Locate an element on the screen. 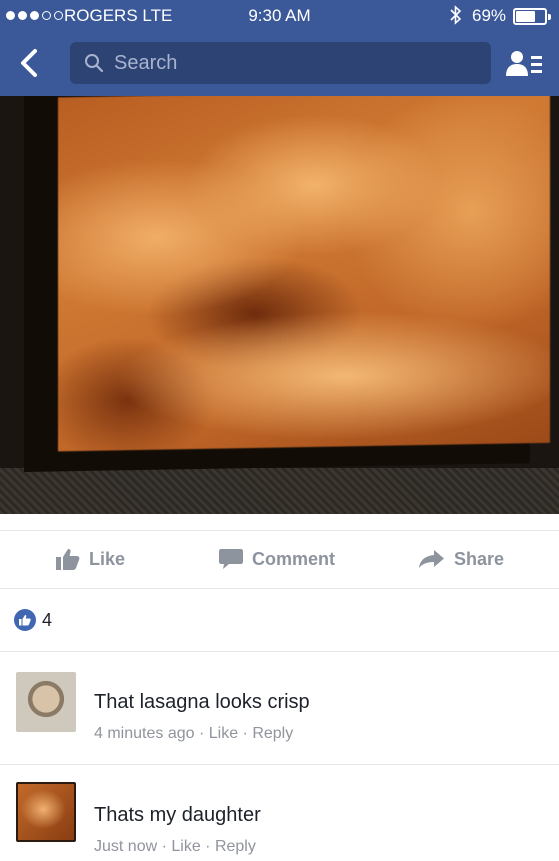  share-button: Share is located at coordinates (461, 559).